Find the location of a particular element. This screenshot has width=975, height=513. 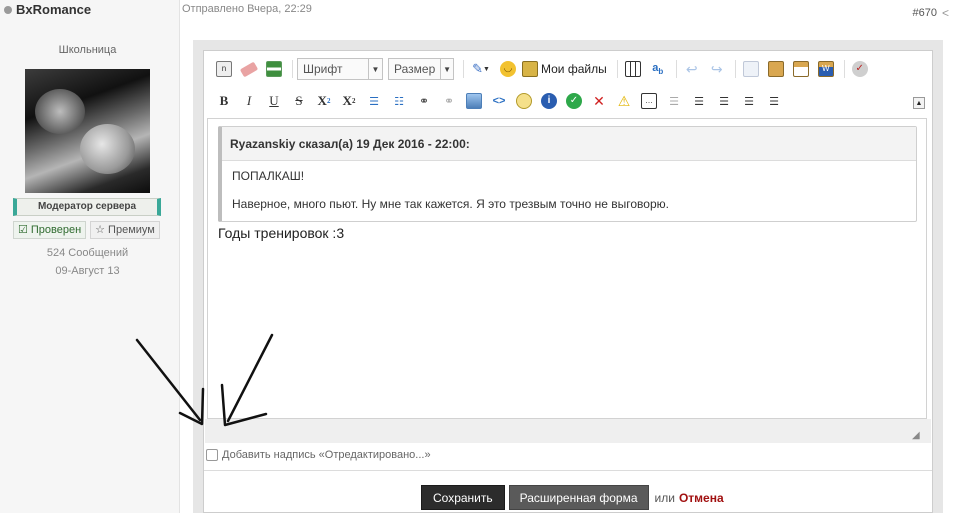

table-icon is located at coordinates (633, 69).